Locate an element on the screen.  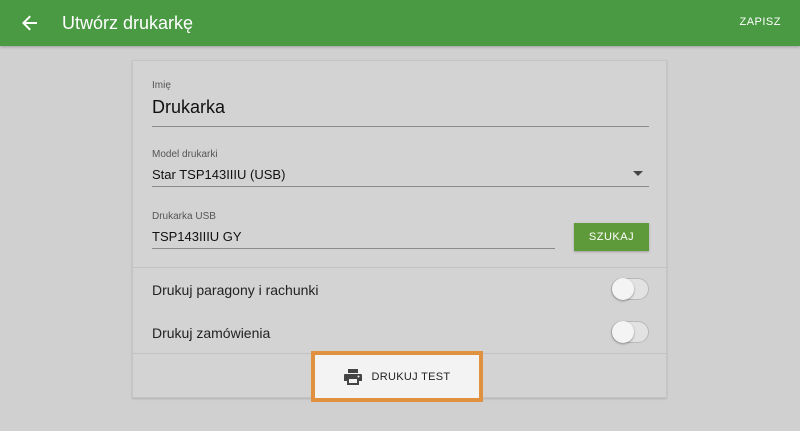
save-button: ZAPISZ is located at coordinates (760, 22).